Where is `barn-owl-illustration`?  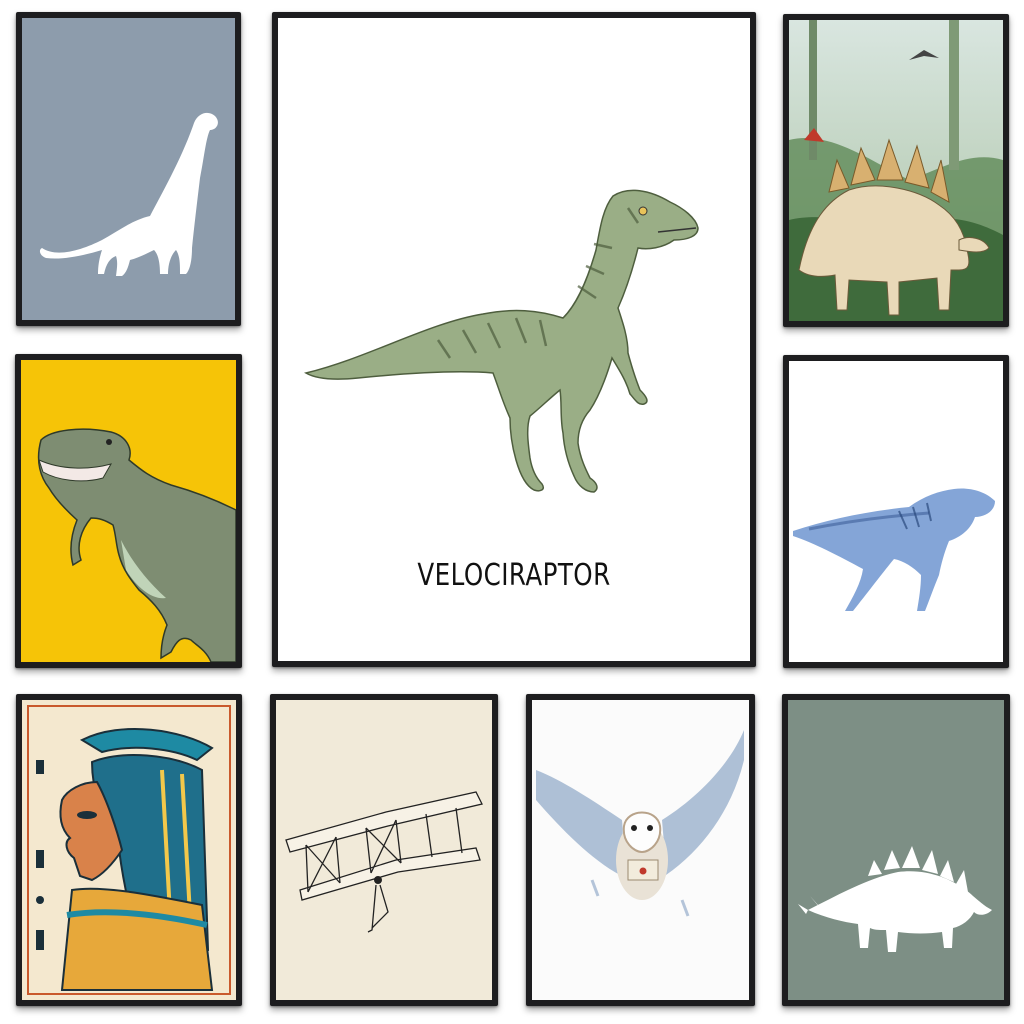
barn-owl-illustration is located at coordinates (640, 850).